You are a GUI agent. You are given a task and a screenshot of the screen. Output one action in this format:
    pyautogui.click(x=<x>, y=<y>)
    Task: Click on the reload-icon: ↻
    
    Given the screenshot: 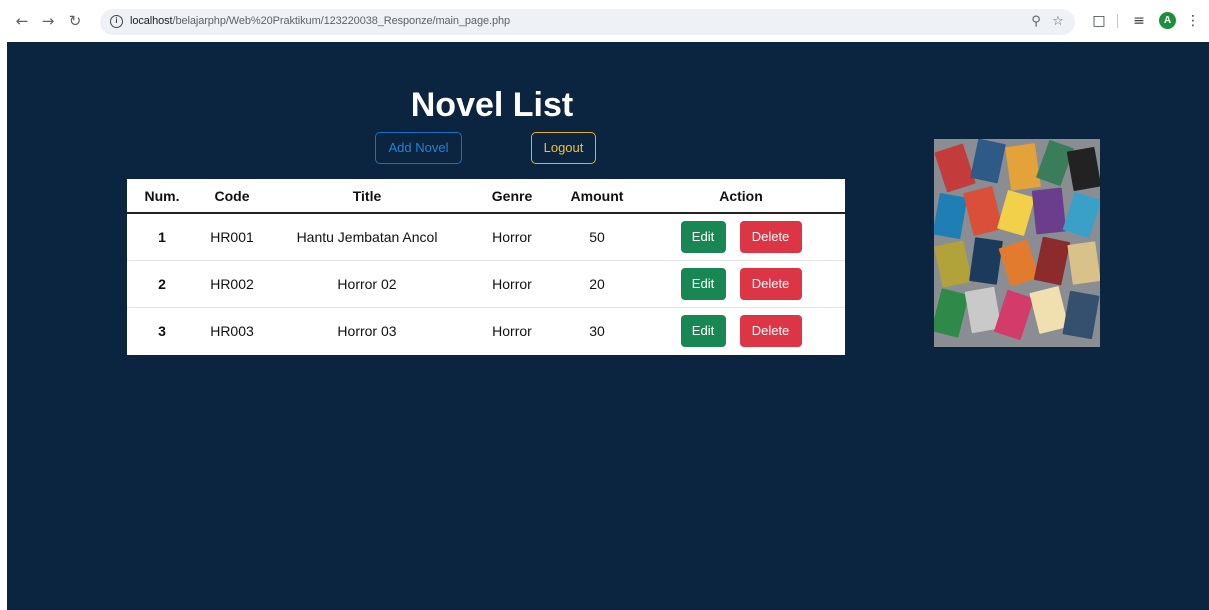 What is the action you would take?
    pyautogui.click(x=75, y=21)
    